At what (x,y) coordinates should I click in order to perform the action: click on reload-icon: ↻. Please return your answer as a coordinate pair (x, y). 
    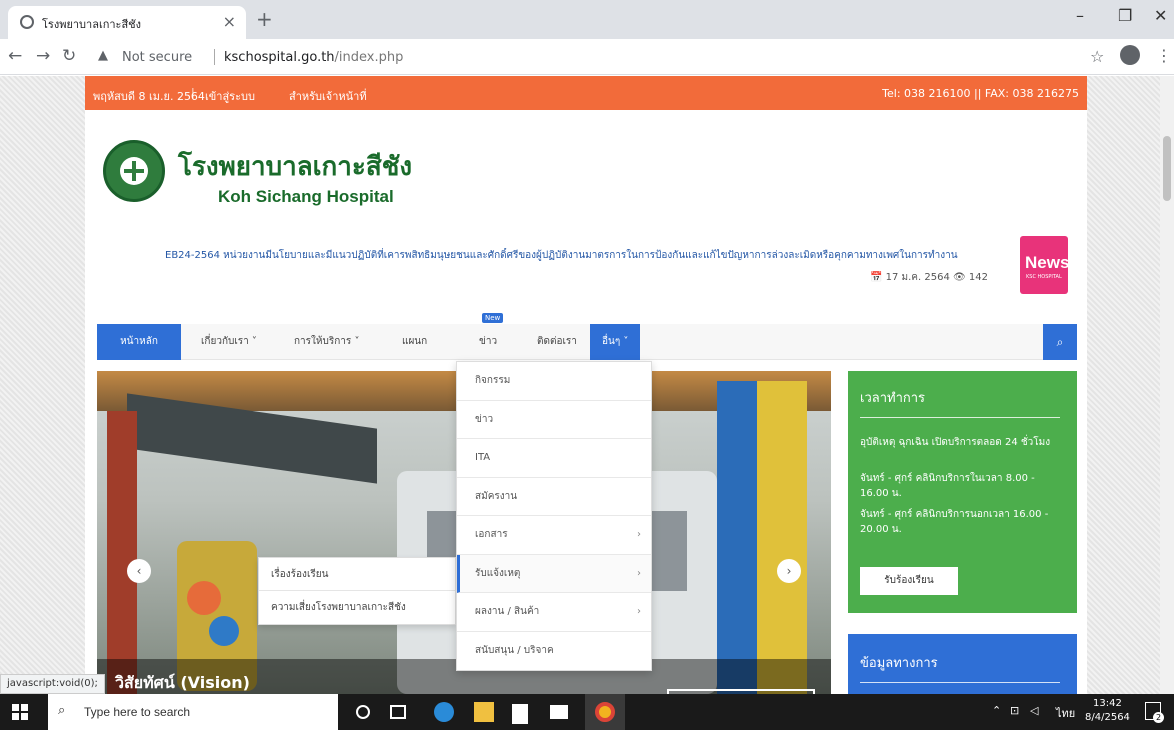
    Looking at the image, I should click on (69, 56).